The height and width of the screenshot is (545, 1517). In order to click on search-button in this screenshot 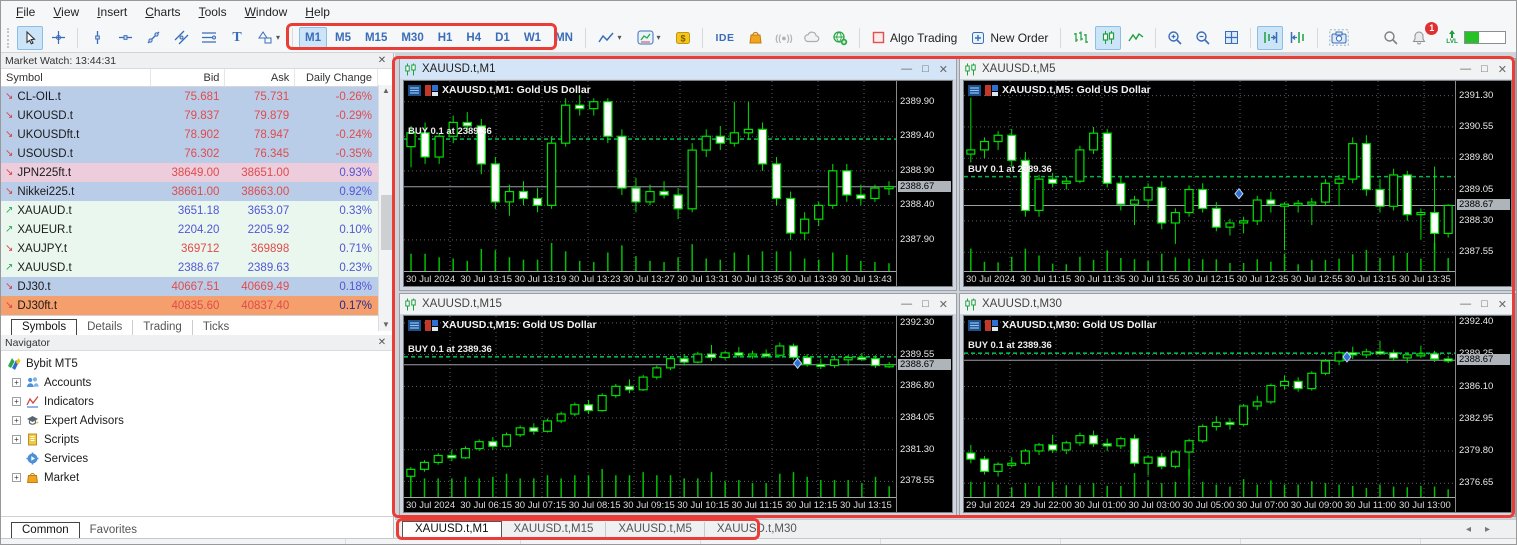, I will do `click(1391, 38)`.